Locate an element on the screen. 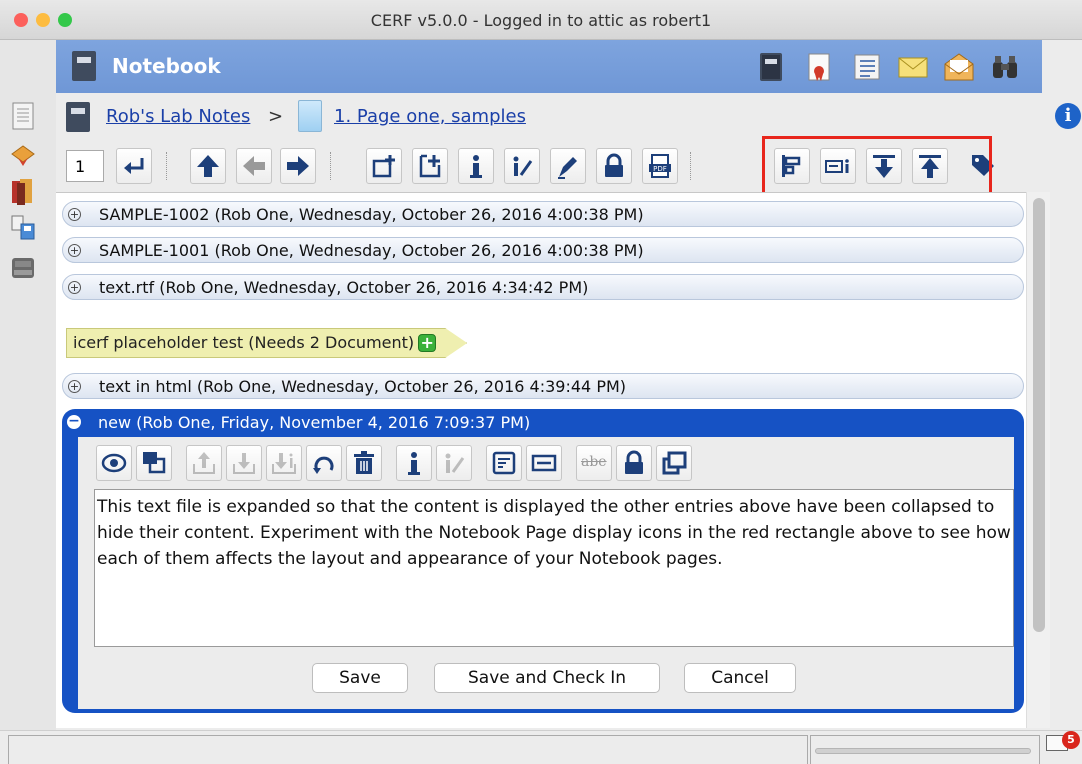 Image resolution: width=1082 pixels, height=764 pixels. certificate-icon is located at coordinates (819, 67).